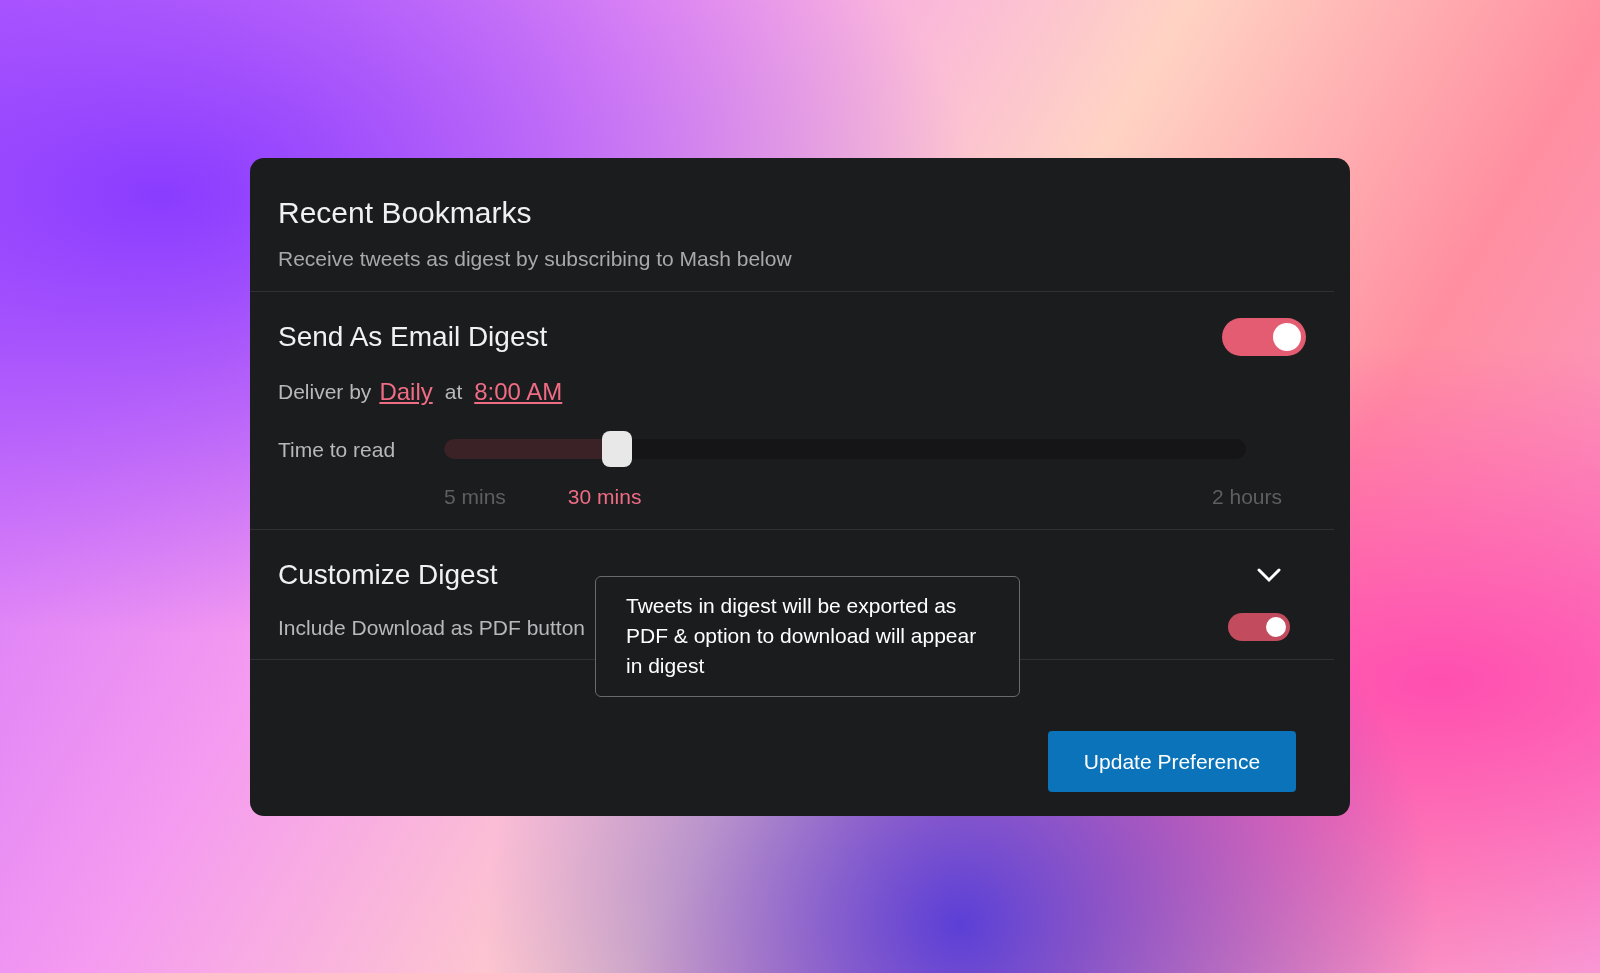 The height and width of the screenshot is (973, 1600). Describe the element at coordinates (325, 391) in the screenshot. I see `deliver-label: Deliver by` at that location.